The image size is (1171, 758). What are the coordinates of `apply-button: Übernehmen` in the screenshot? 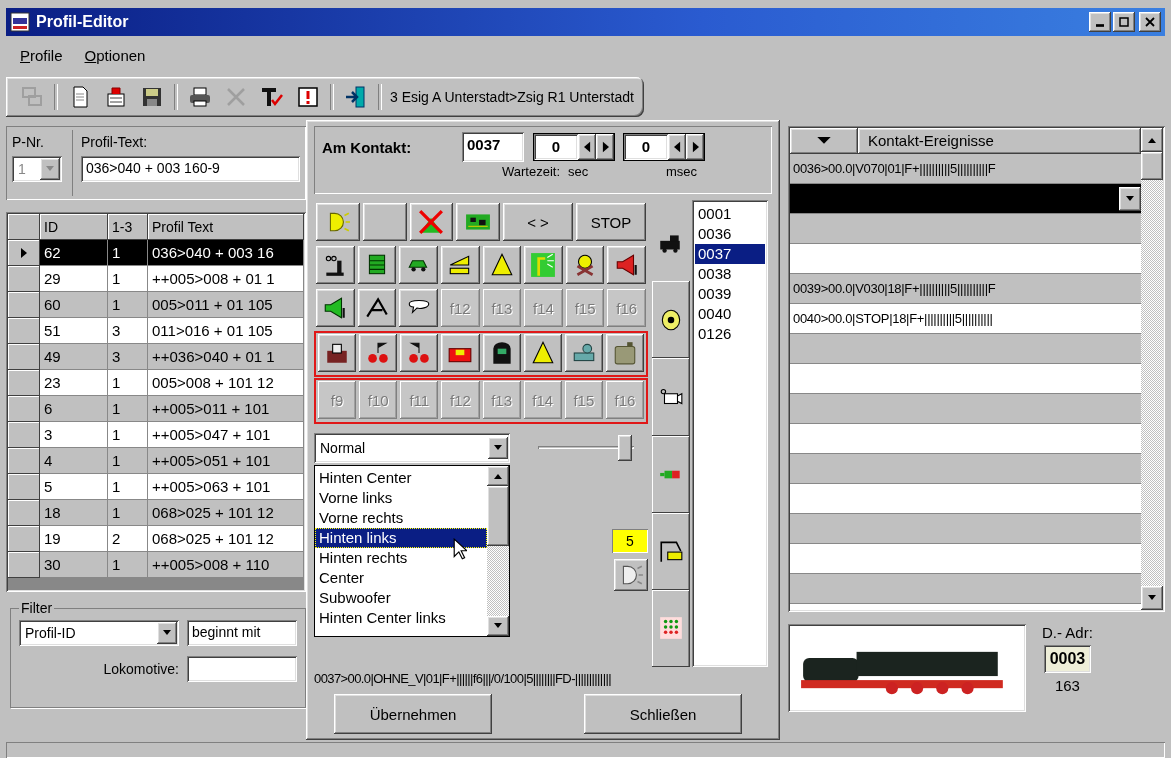 It's located at (413, 714).